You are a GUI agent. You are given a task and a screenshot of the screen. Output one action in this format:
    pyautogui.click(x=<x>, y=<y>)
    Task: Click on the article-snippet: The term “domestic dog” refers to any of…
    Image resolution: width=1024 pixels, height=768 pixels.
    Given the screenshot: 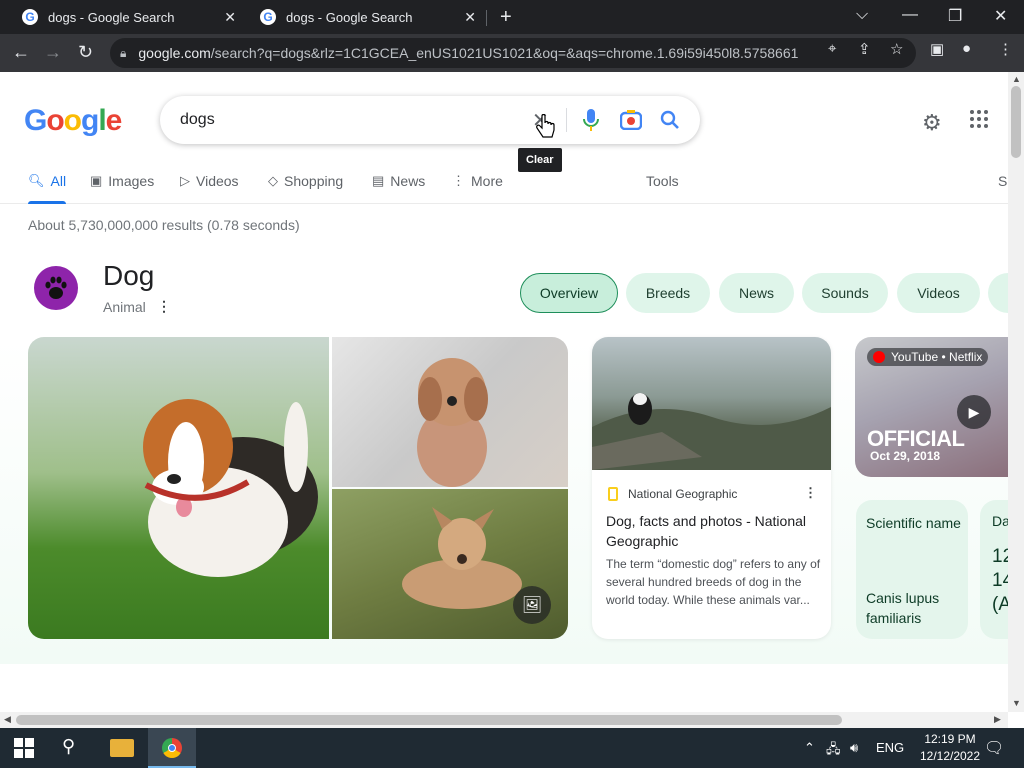 What is the action you would take?
    pyautogui.click(x=713, y=582)
    